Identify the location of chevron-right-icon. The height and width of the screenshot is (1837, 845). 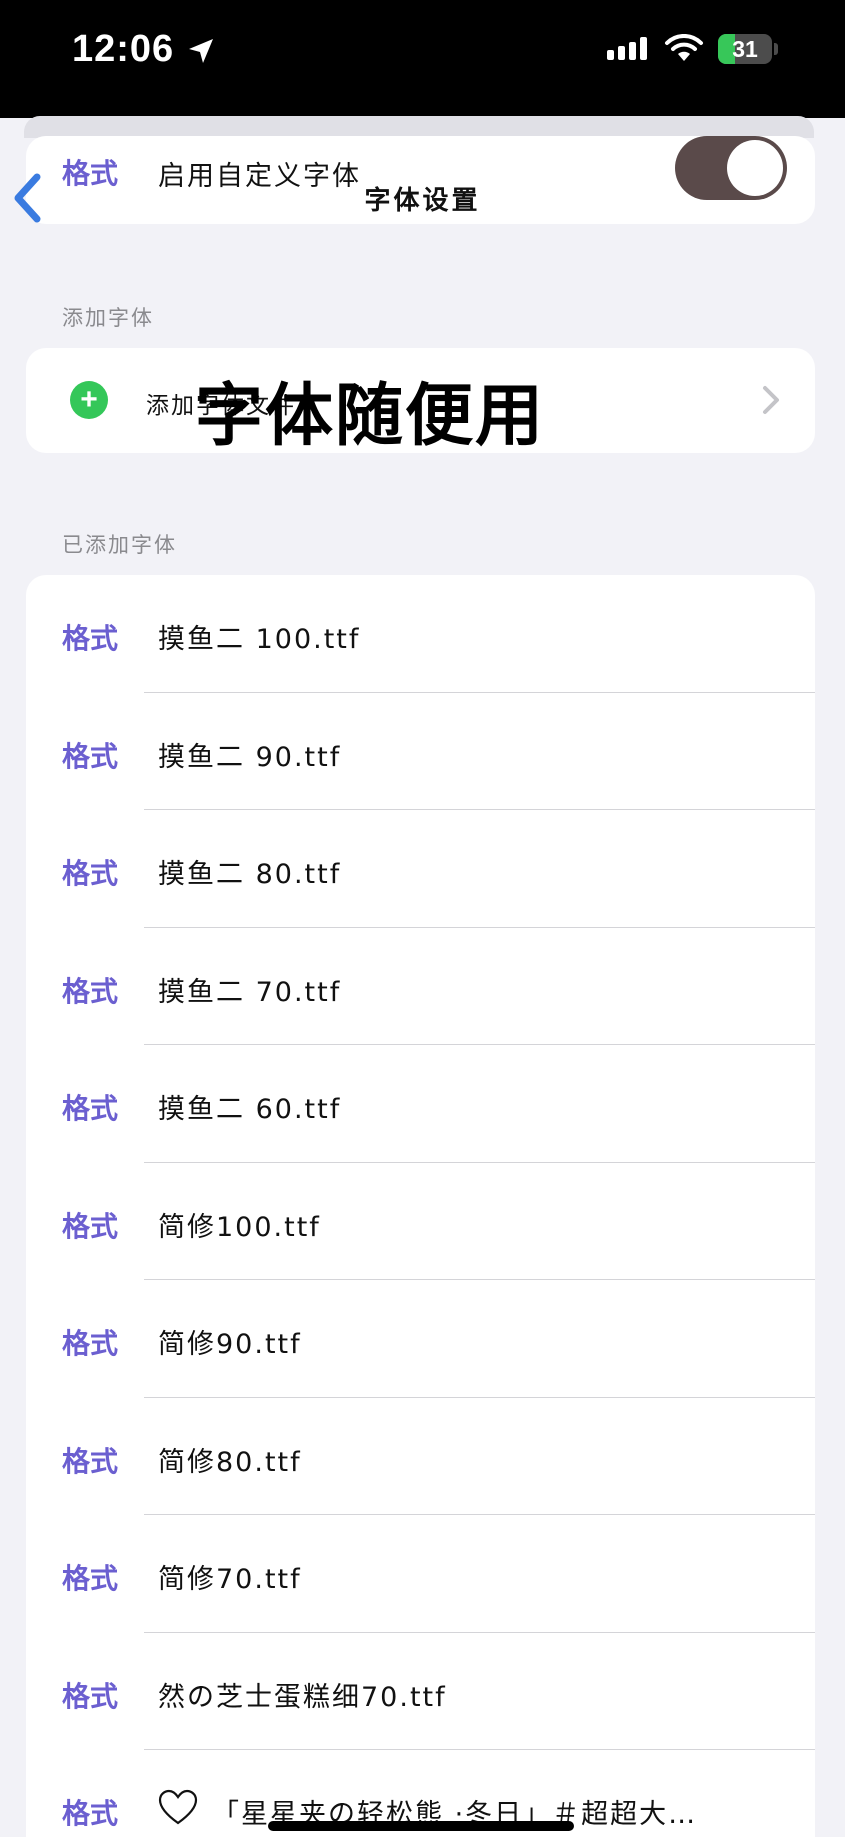
(771, 400).